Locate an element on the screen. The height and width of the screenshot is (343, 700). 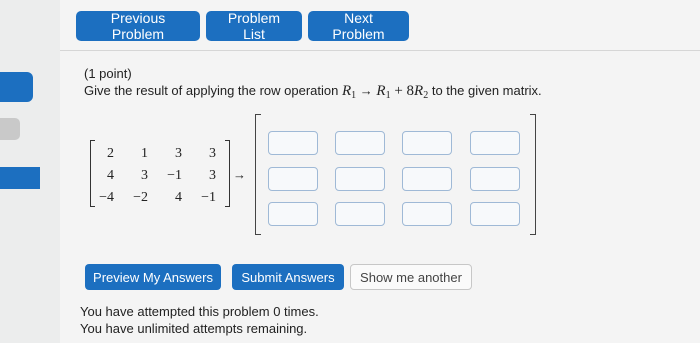
attempts-remaining-text: You have unlimited attempts remaining. is located at coordinates (194, 328).